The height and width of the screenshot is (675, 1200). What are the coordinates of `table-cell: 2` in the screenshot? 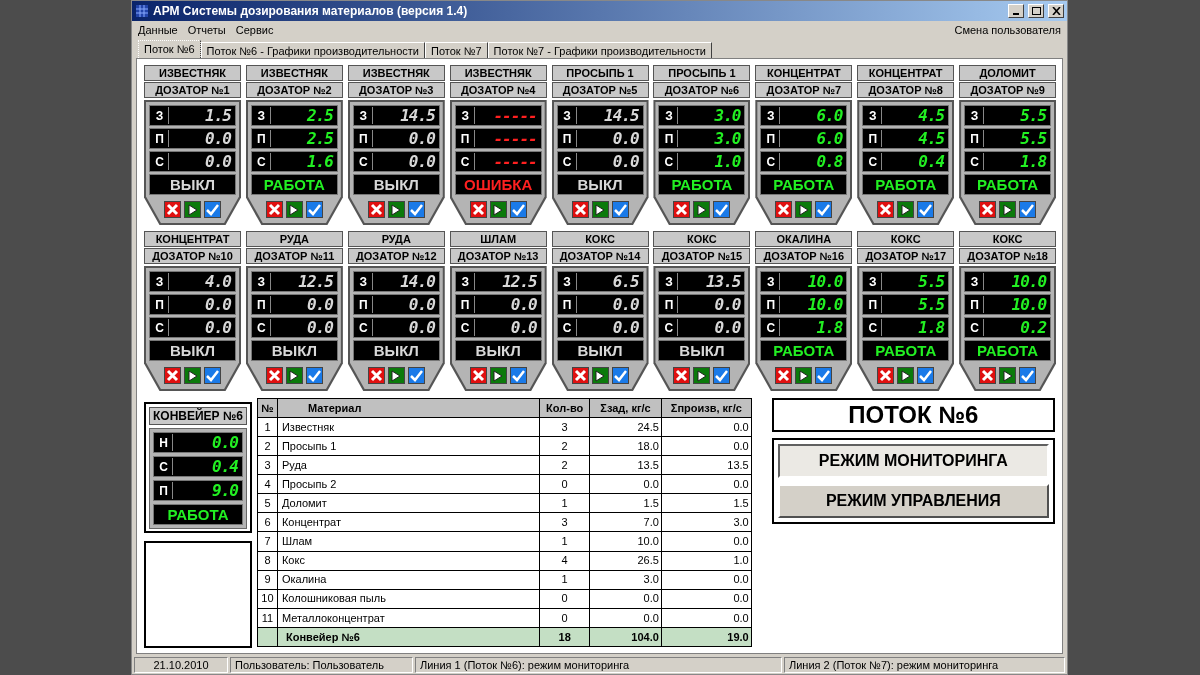 It's located at (564, 446).